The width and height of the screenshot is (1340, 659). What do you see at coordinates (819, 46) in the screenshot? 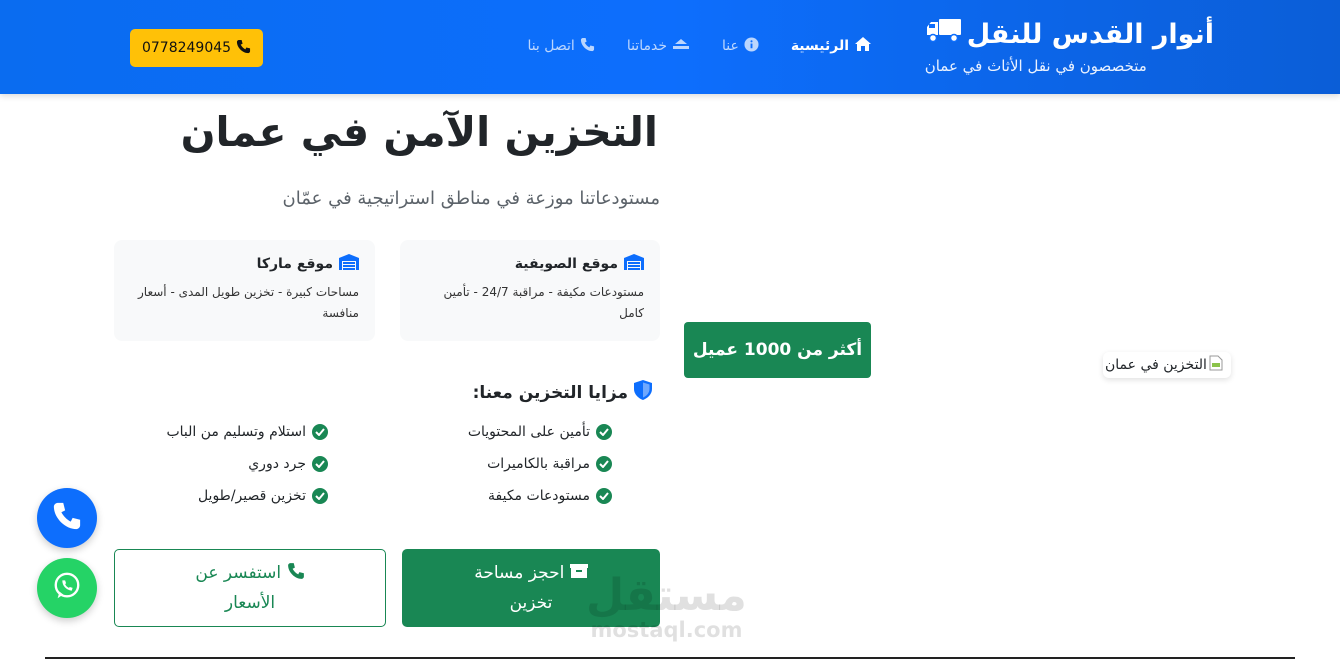
I see `nav-home-label: الرئيسية` at bounding box center [819, 46].